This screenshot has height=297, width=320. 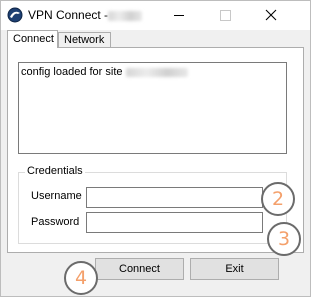 What do you see at coordinates (156, 72) in the screenshot?
I see `redacted-site-name` at bounding box center [156, 72].